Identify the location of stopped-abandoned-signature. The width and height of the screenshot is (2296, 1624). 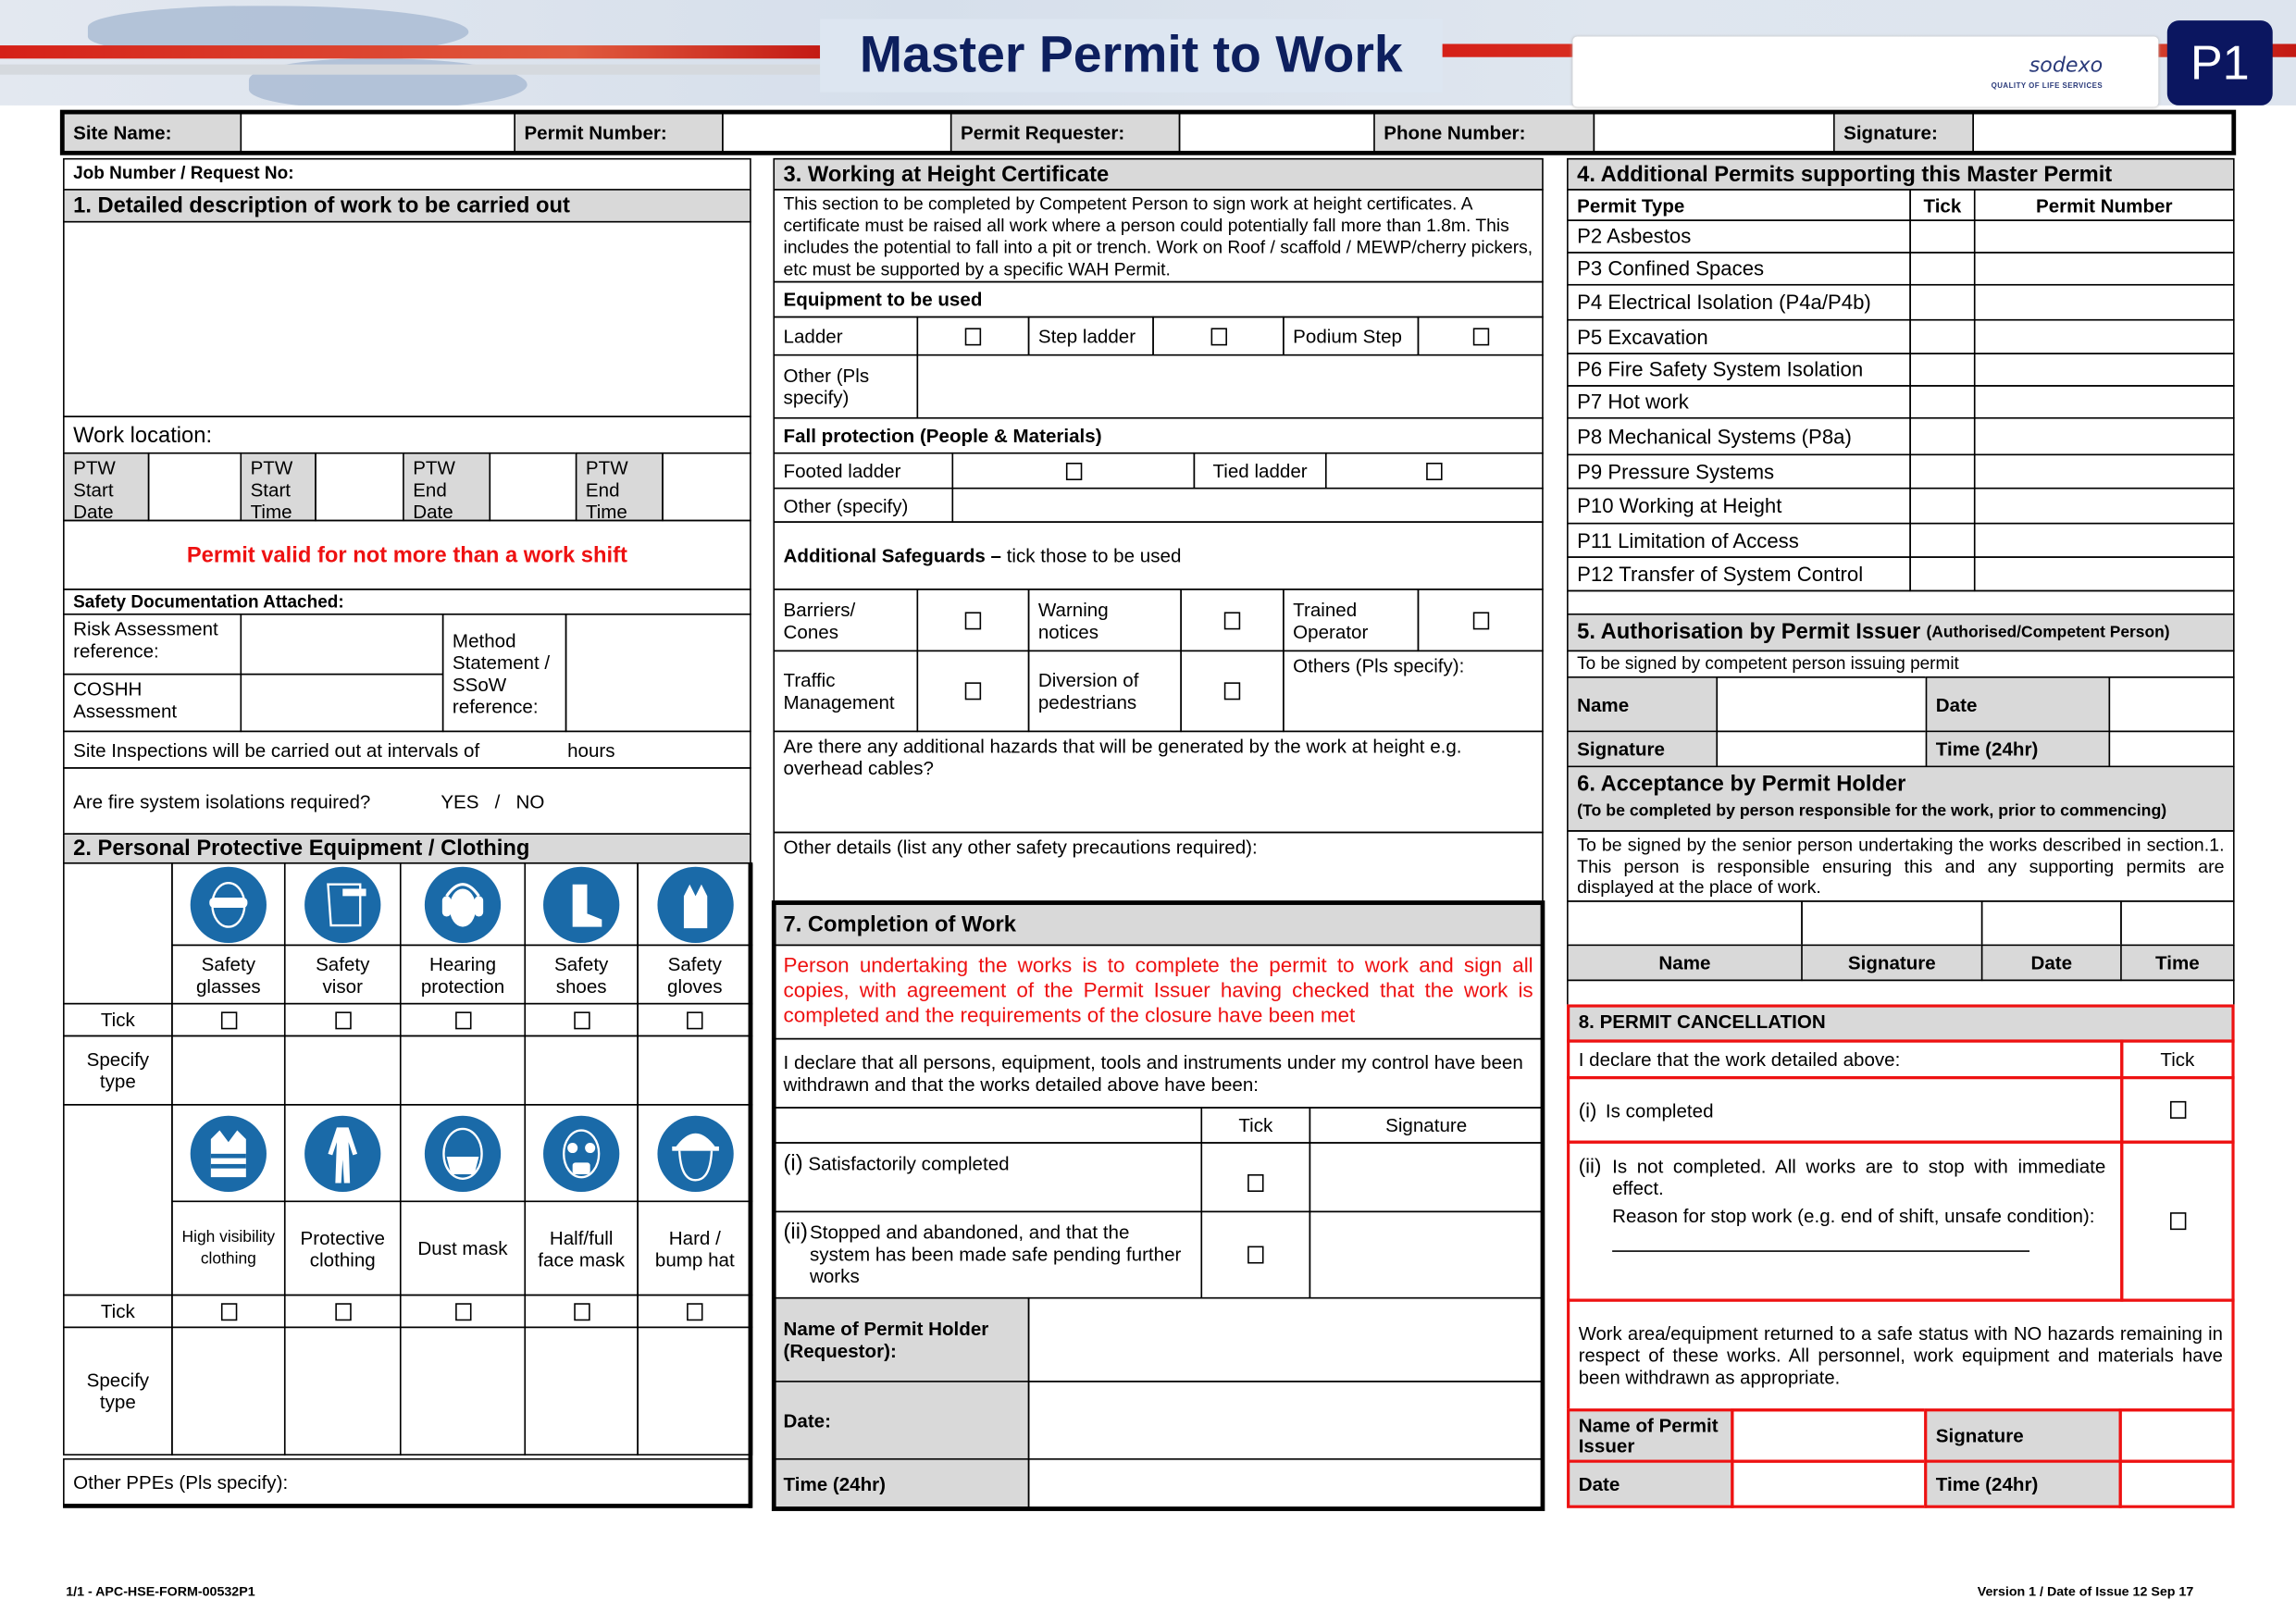
(1427, 1254).